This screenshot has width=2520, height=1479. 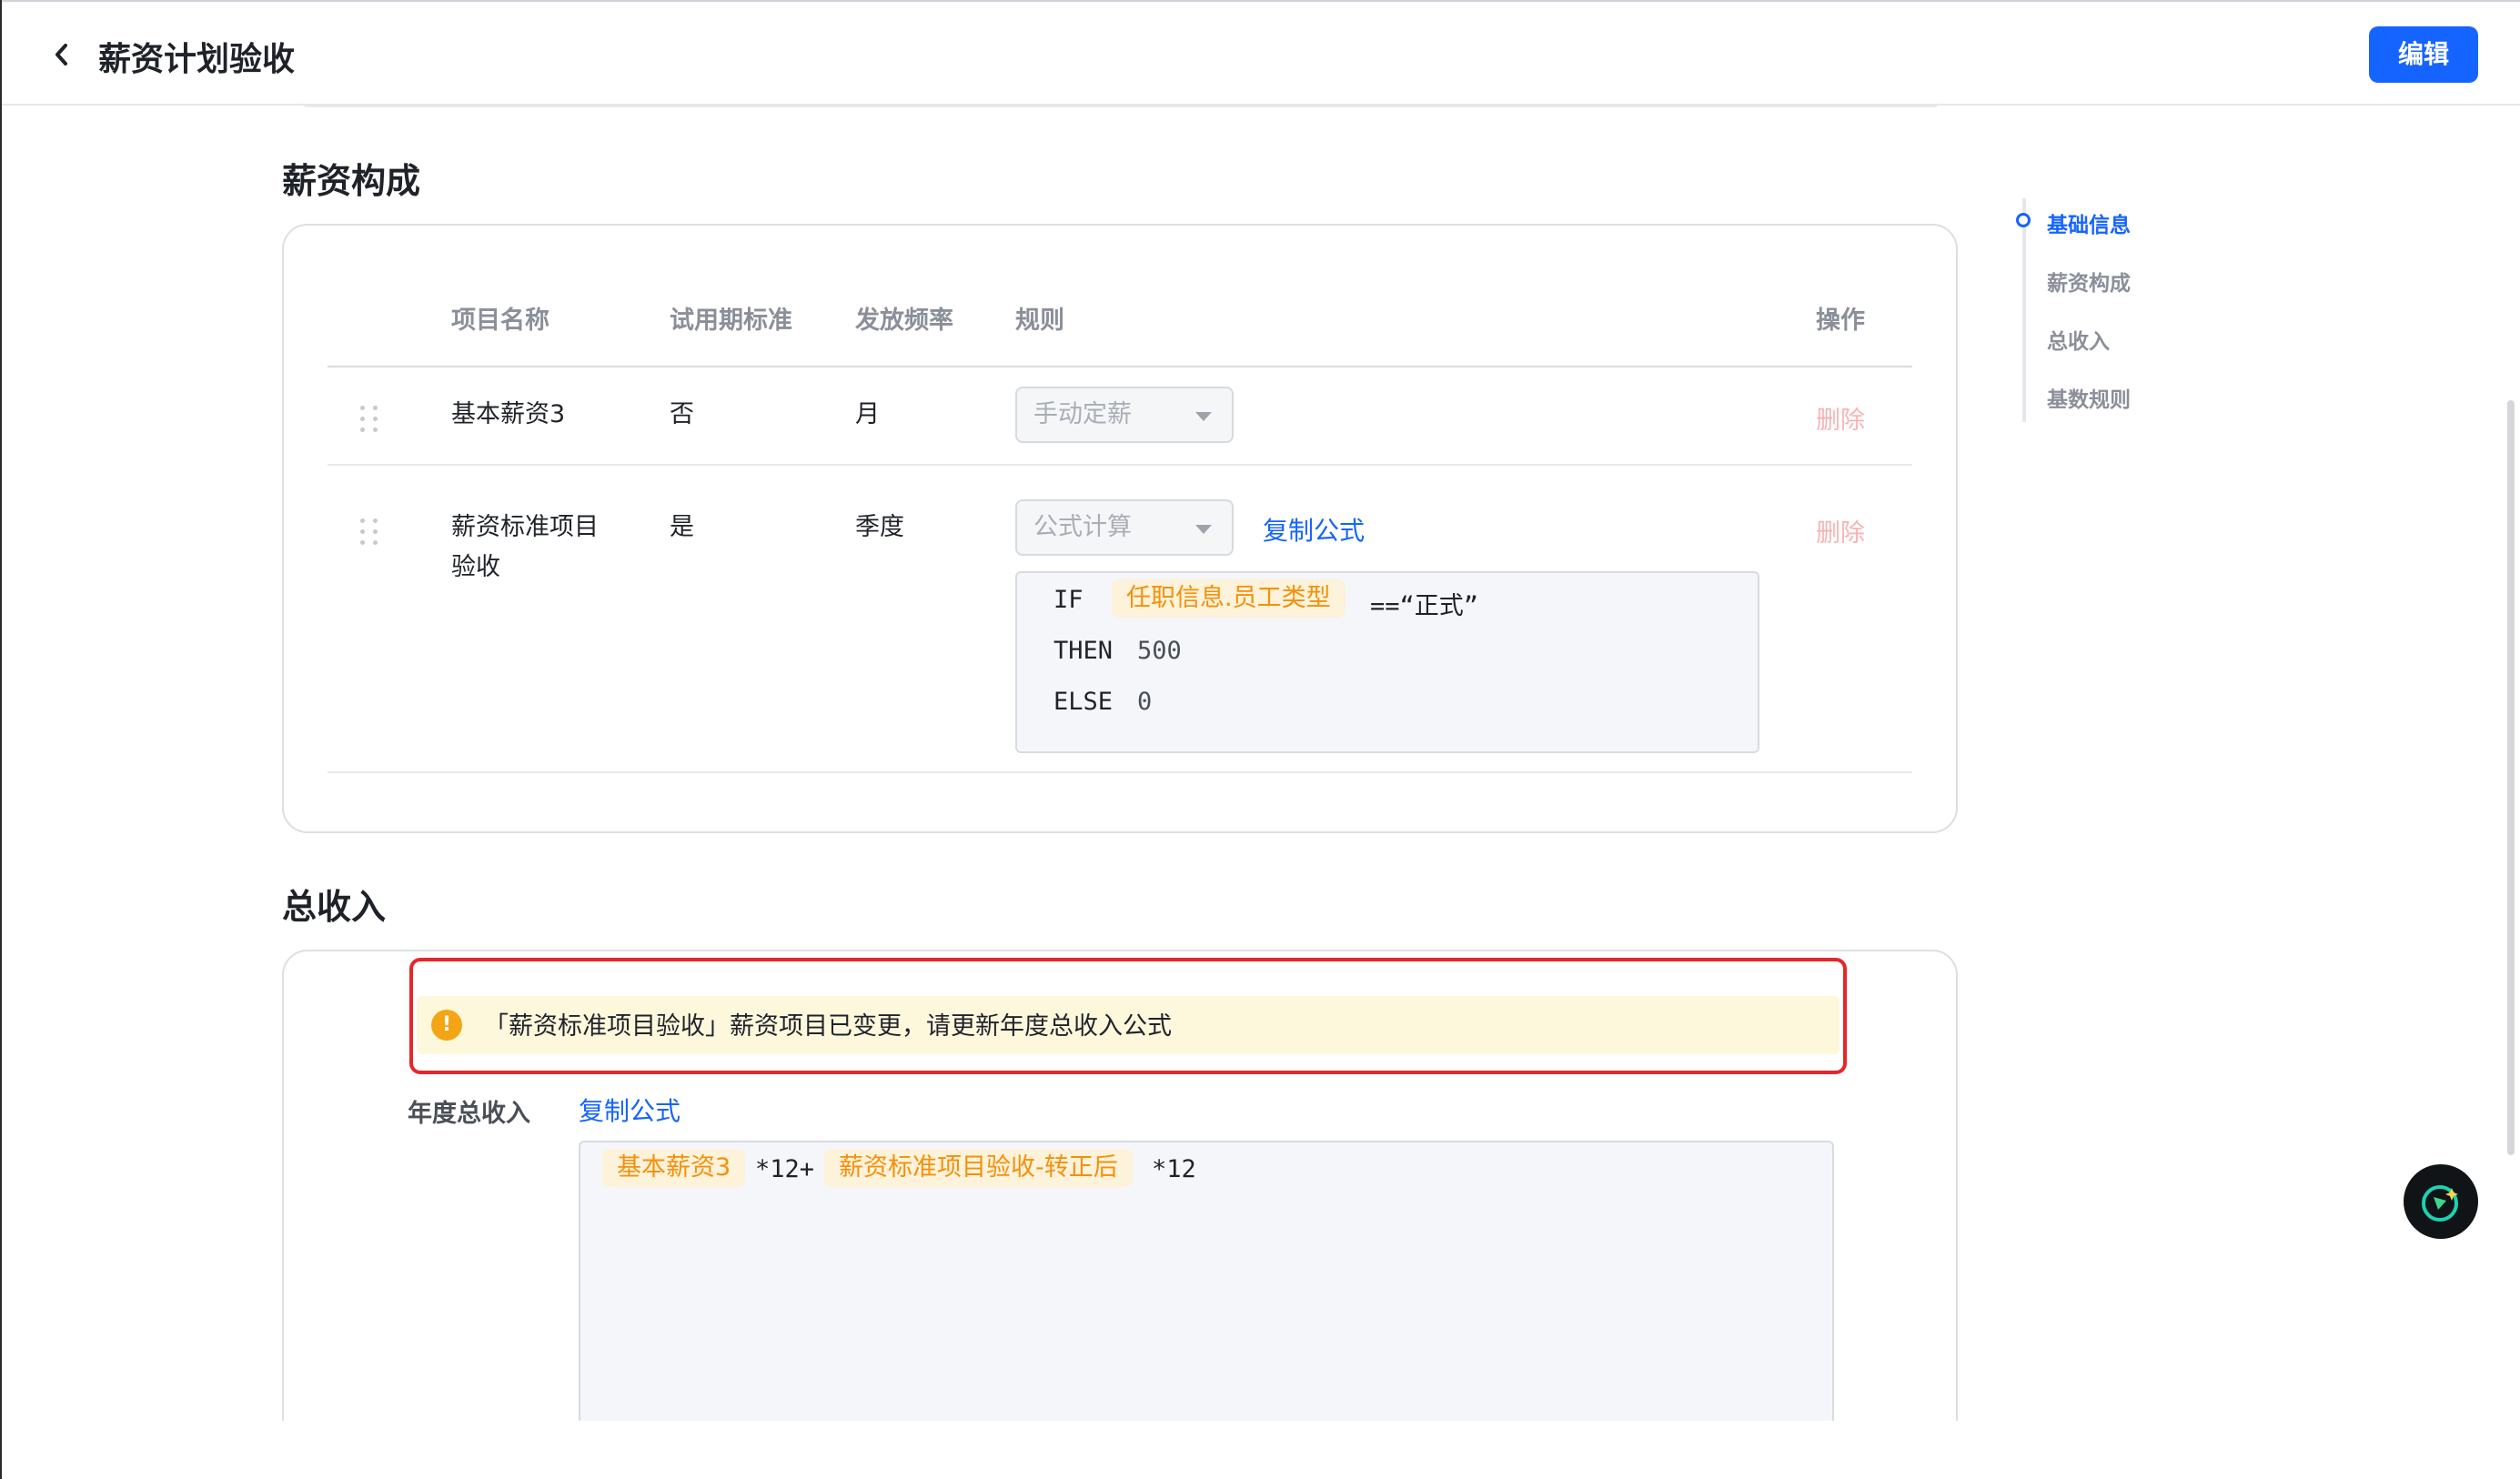 I want to click on formula-token: 基本薪资3, so click(x=674, y=1168).